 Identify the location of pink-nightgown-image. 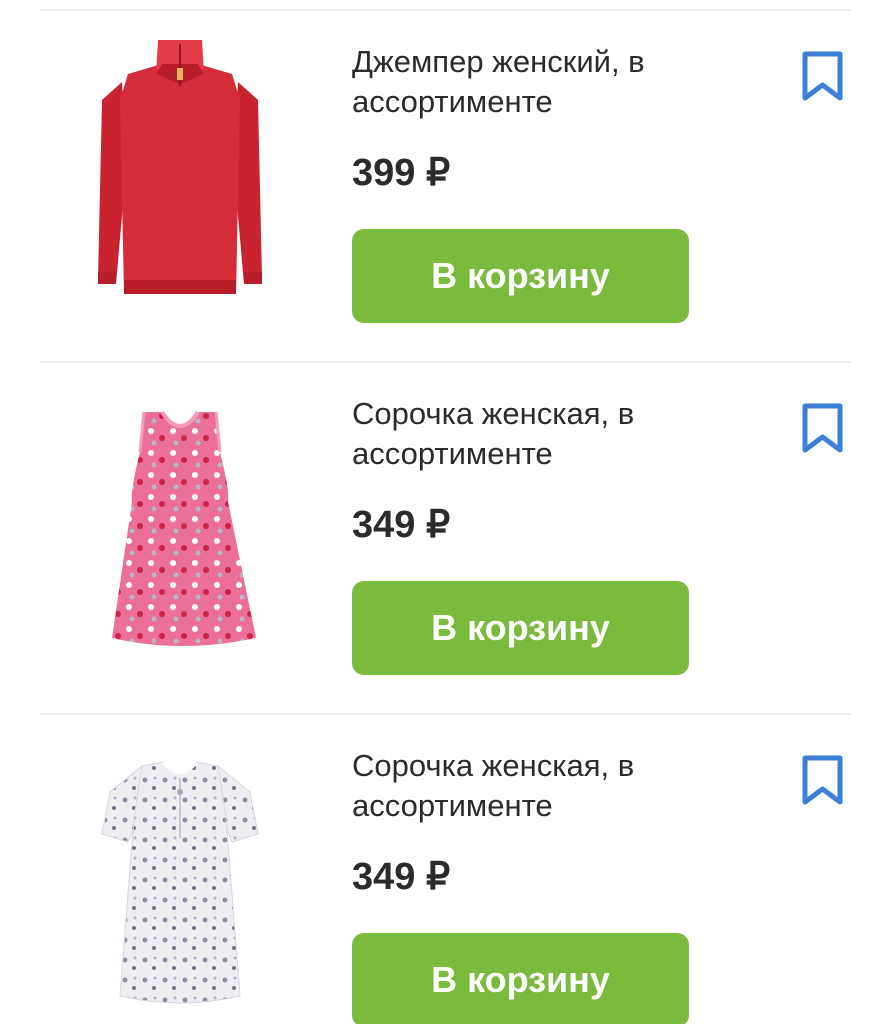
(184, 528).